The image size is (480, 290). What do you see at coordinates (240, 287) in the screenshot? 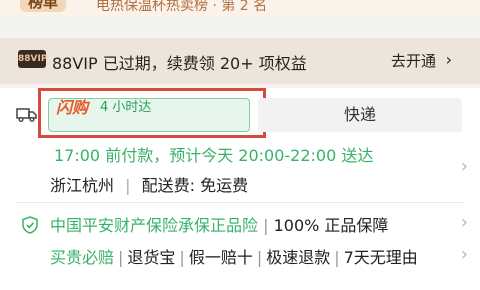
I see `next-section-edge` at bounding box center [240, 287].